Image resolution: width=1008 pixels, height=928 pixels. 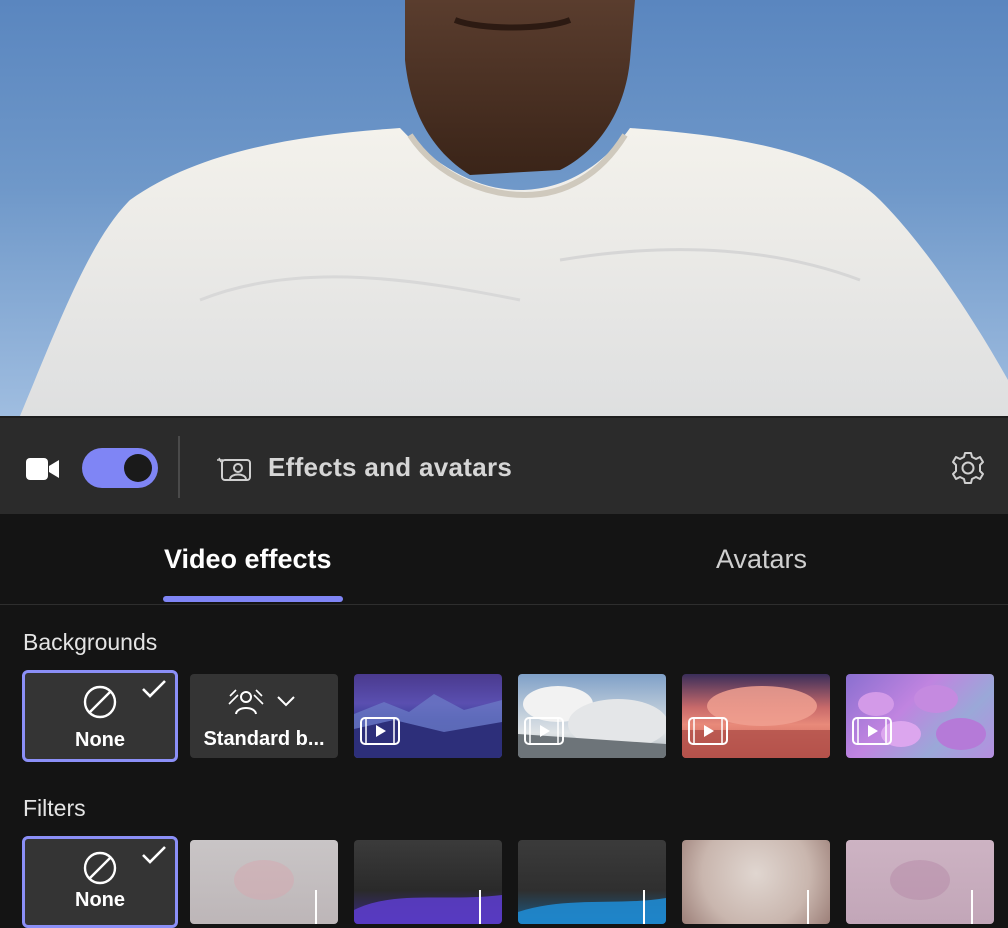 I want to click on effects-avatar-icon, so click(x=235, y=471).